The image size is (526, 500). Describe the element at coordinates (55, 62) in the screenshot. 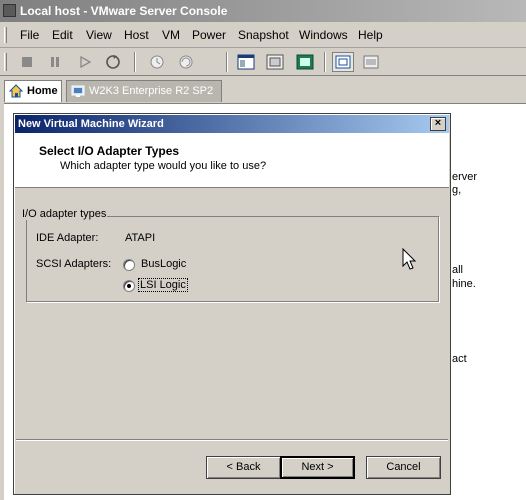

I see `pause-icon` at that location.